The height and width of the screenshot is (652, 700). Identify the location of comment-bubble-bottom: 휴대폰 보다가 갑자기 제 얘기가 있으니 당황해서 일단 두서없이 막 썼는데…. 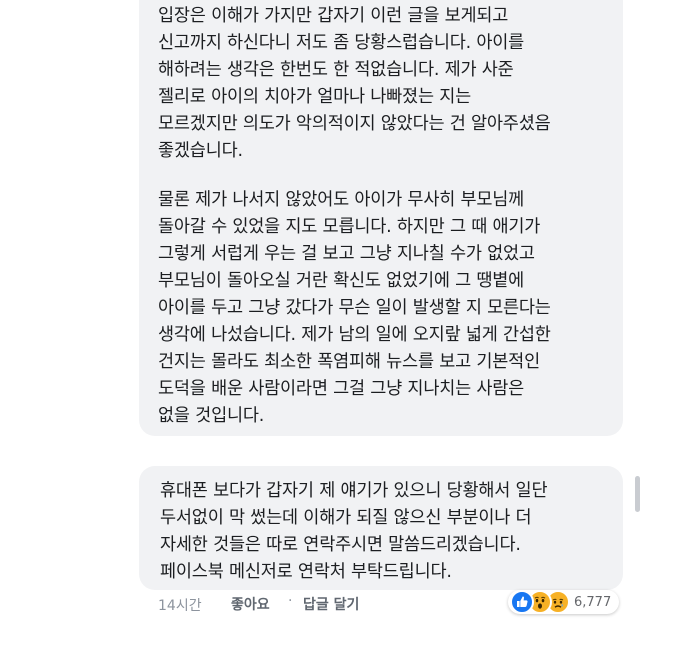
(381, 528).